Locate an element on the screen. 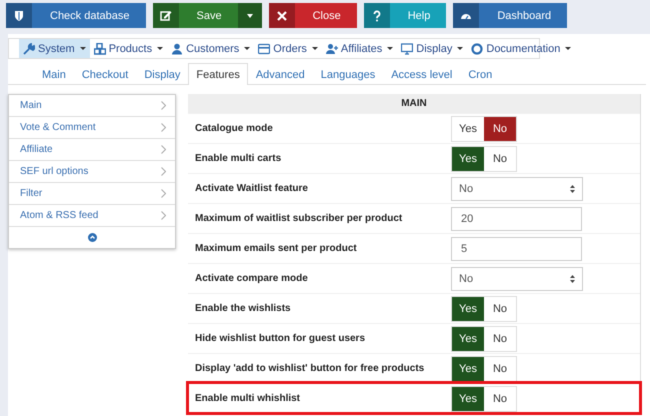  dashboard-button: Dashboard is located at coordinates (510, 15).